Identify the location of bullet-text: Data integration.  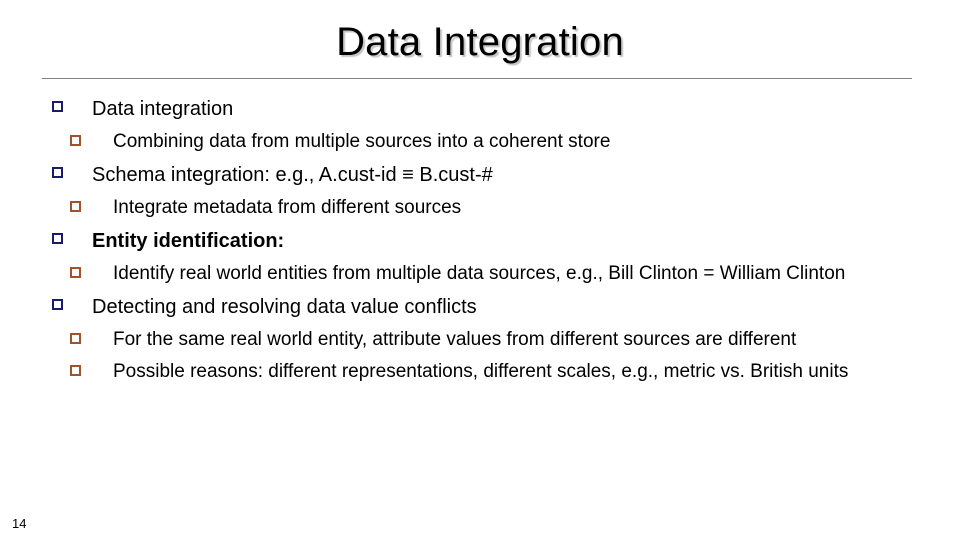
(163, 109).